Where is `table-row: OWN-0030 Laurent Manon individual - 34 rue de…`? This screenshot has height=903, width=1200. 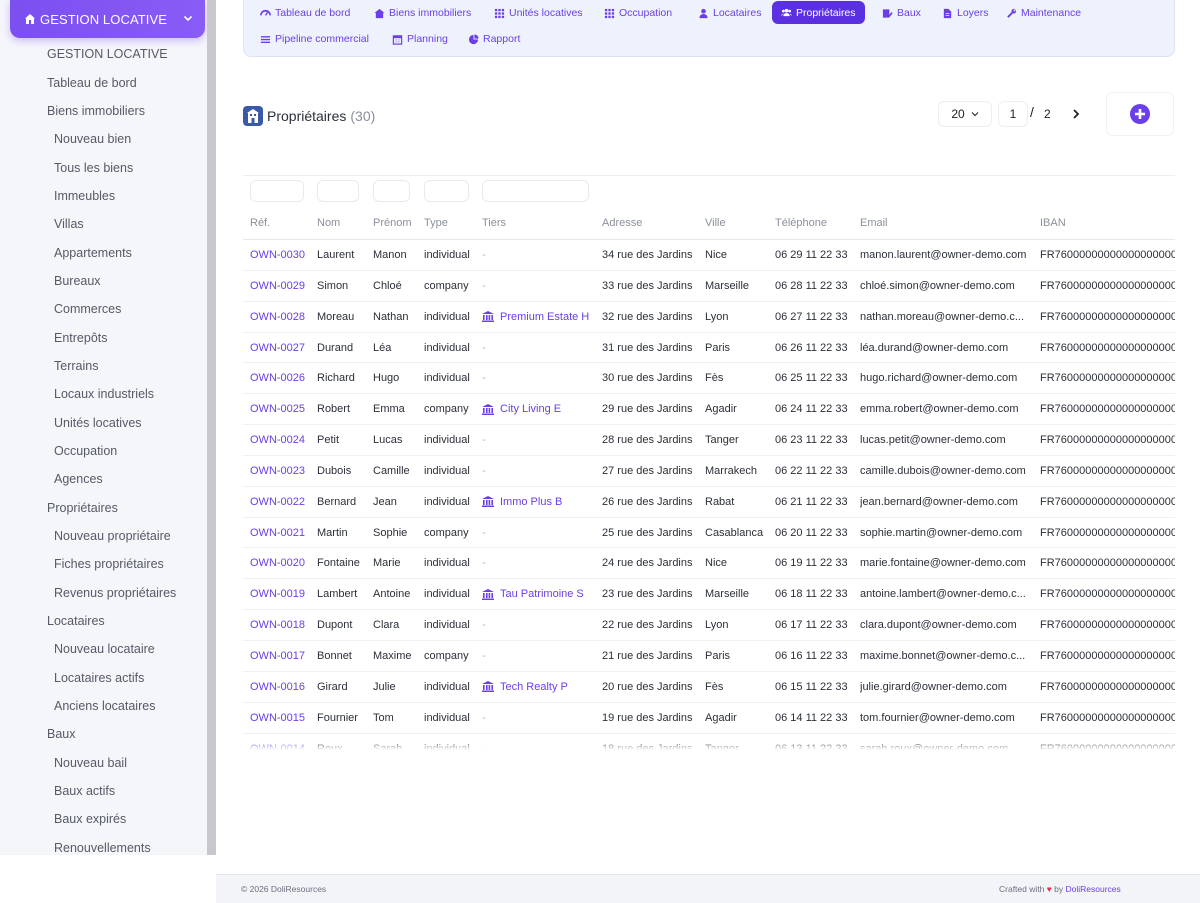
table-row: OWN-0030 Laurent Manon individual - 34 rue de… is located at coordinates (709, 255).